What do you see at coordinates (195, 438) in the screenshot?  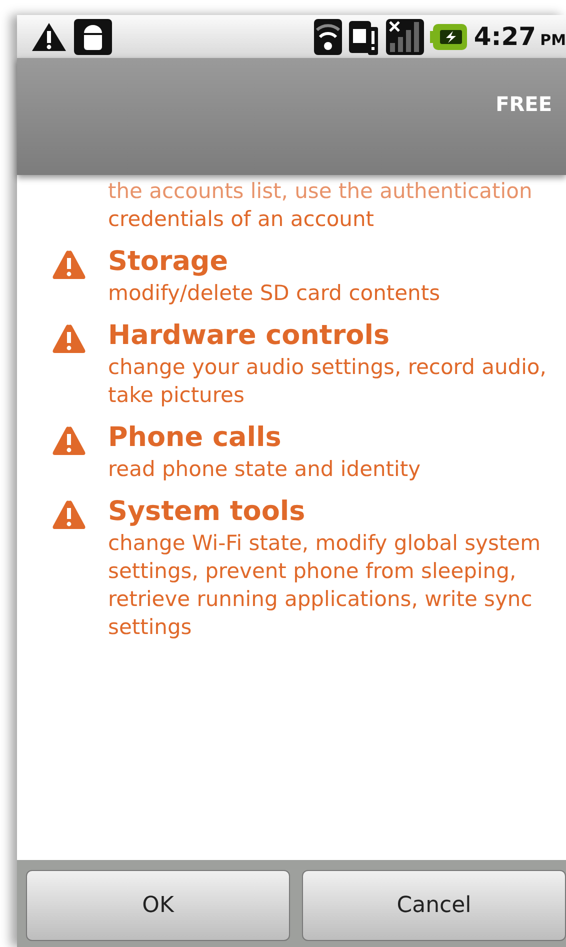 I see `permission-title: Phone calls` at bounding box center [195, 438].